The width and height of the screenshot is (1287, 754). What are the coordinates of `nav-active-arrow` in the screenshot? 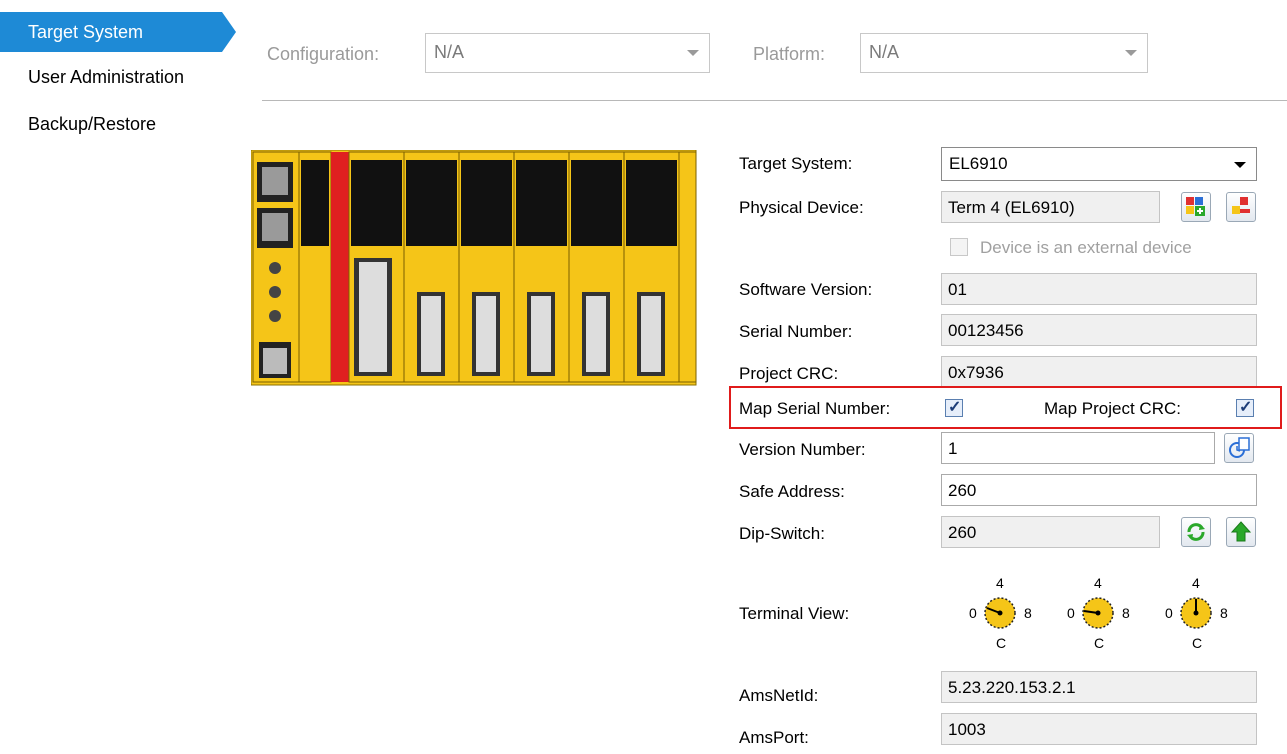 It's located at (229, 32).